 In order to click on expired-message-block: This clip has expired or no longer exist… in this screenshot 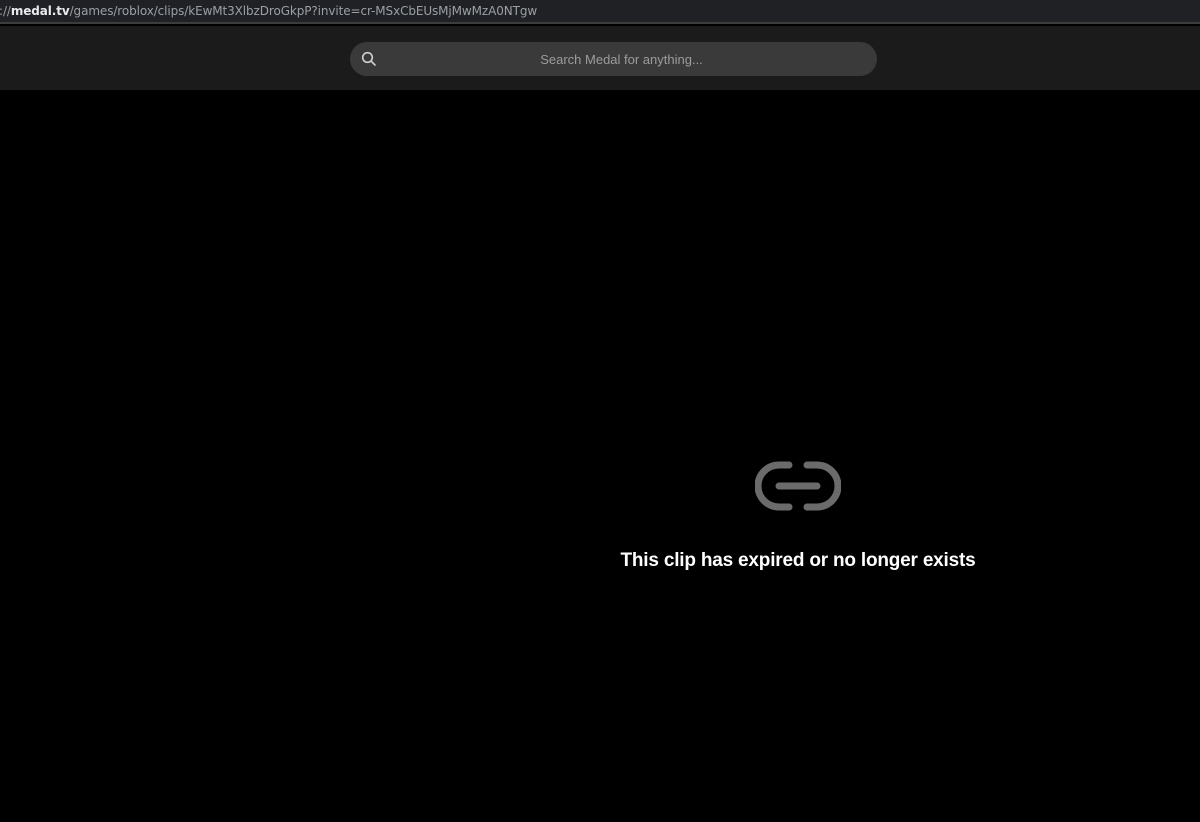, I will do `click(798, 516)`.